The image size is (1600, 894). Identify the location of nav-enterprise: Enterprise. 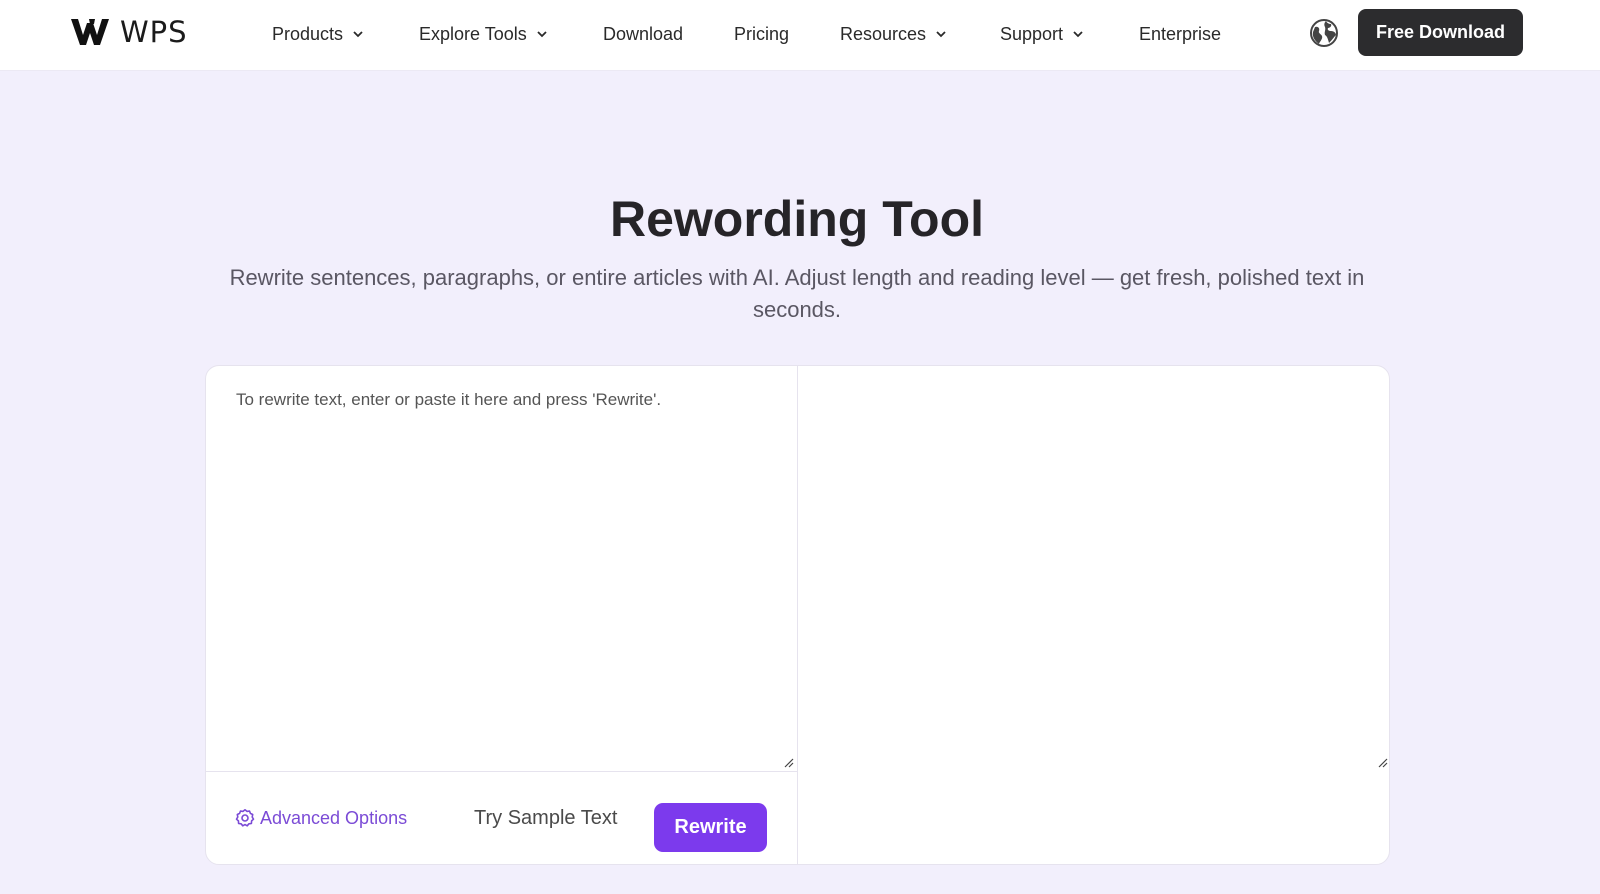
(1180, 34).